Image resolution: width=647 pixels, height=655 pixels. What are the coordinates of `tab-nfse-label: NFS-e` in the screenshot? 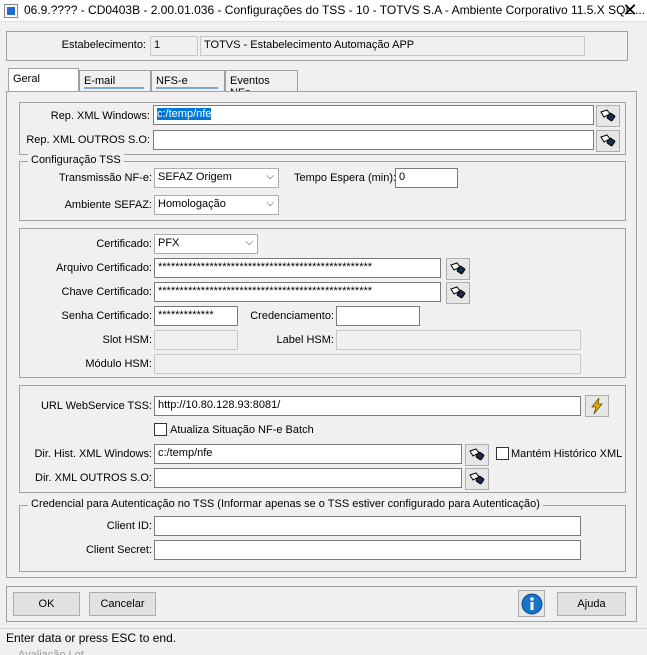 It's located at (172, 81).